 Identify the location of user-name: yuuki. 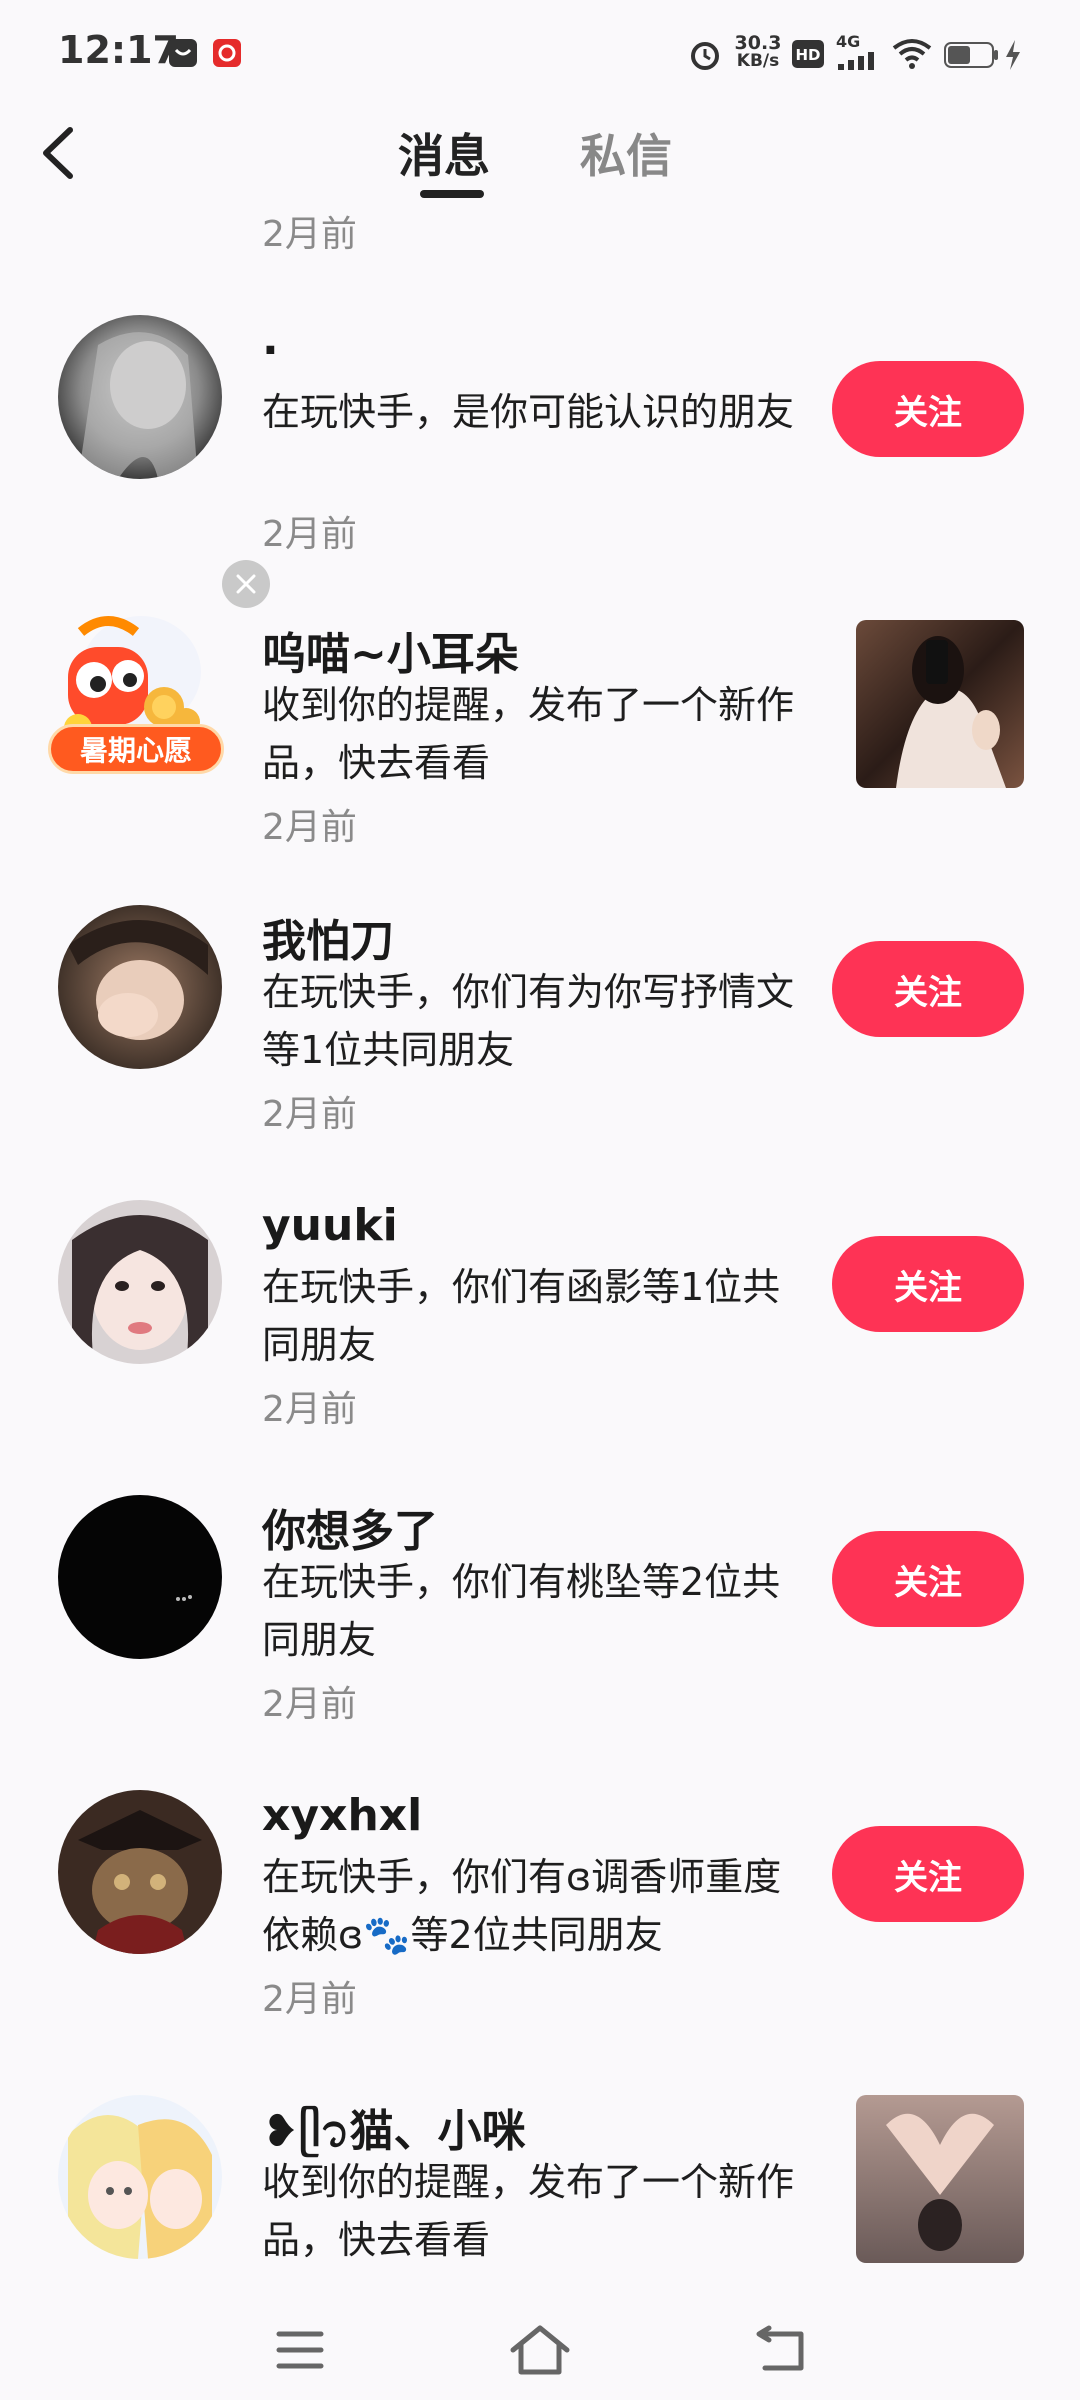
(330, 1225).